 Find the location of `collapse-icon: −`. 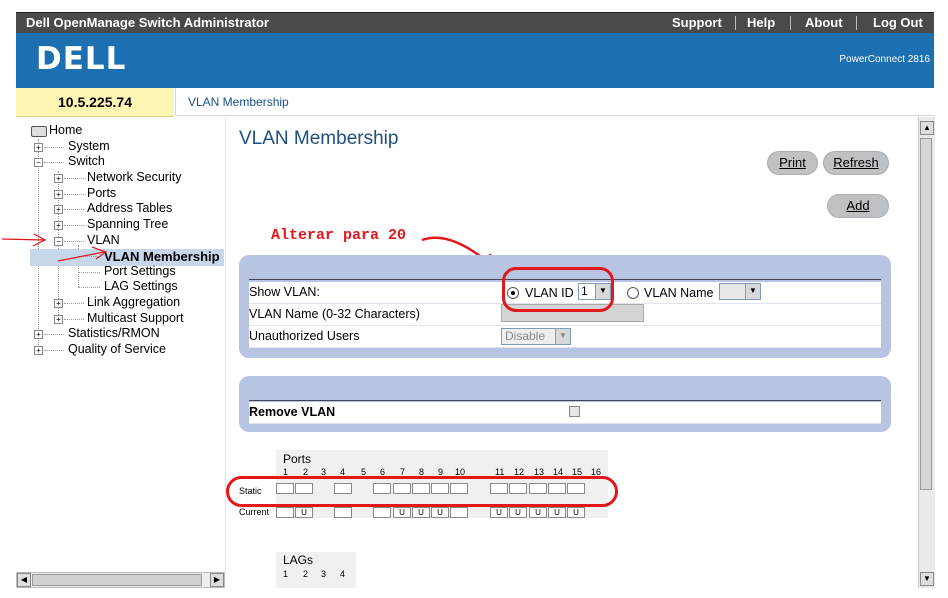

collapse-icon: − is located at coordinates (38, 162).